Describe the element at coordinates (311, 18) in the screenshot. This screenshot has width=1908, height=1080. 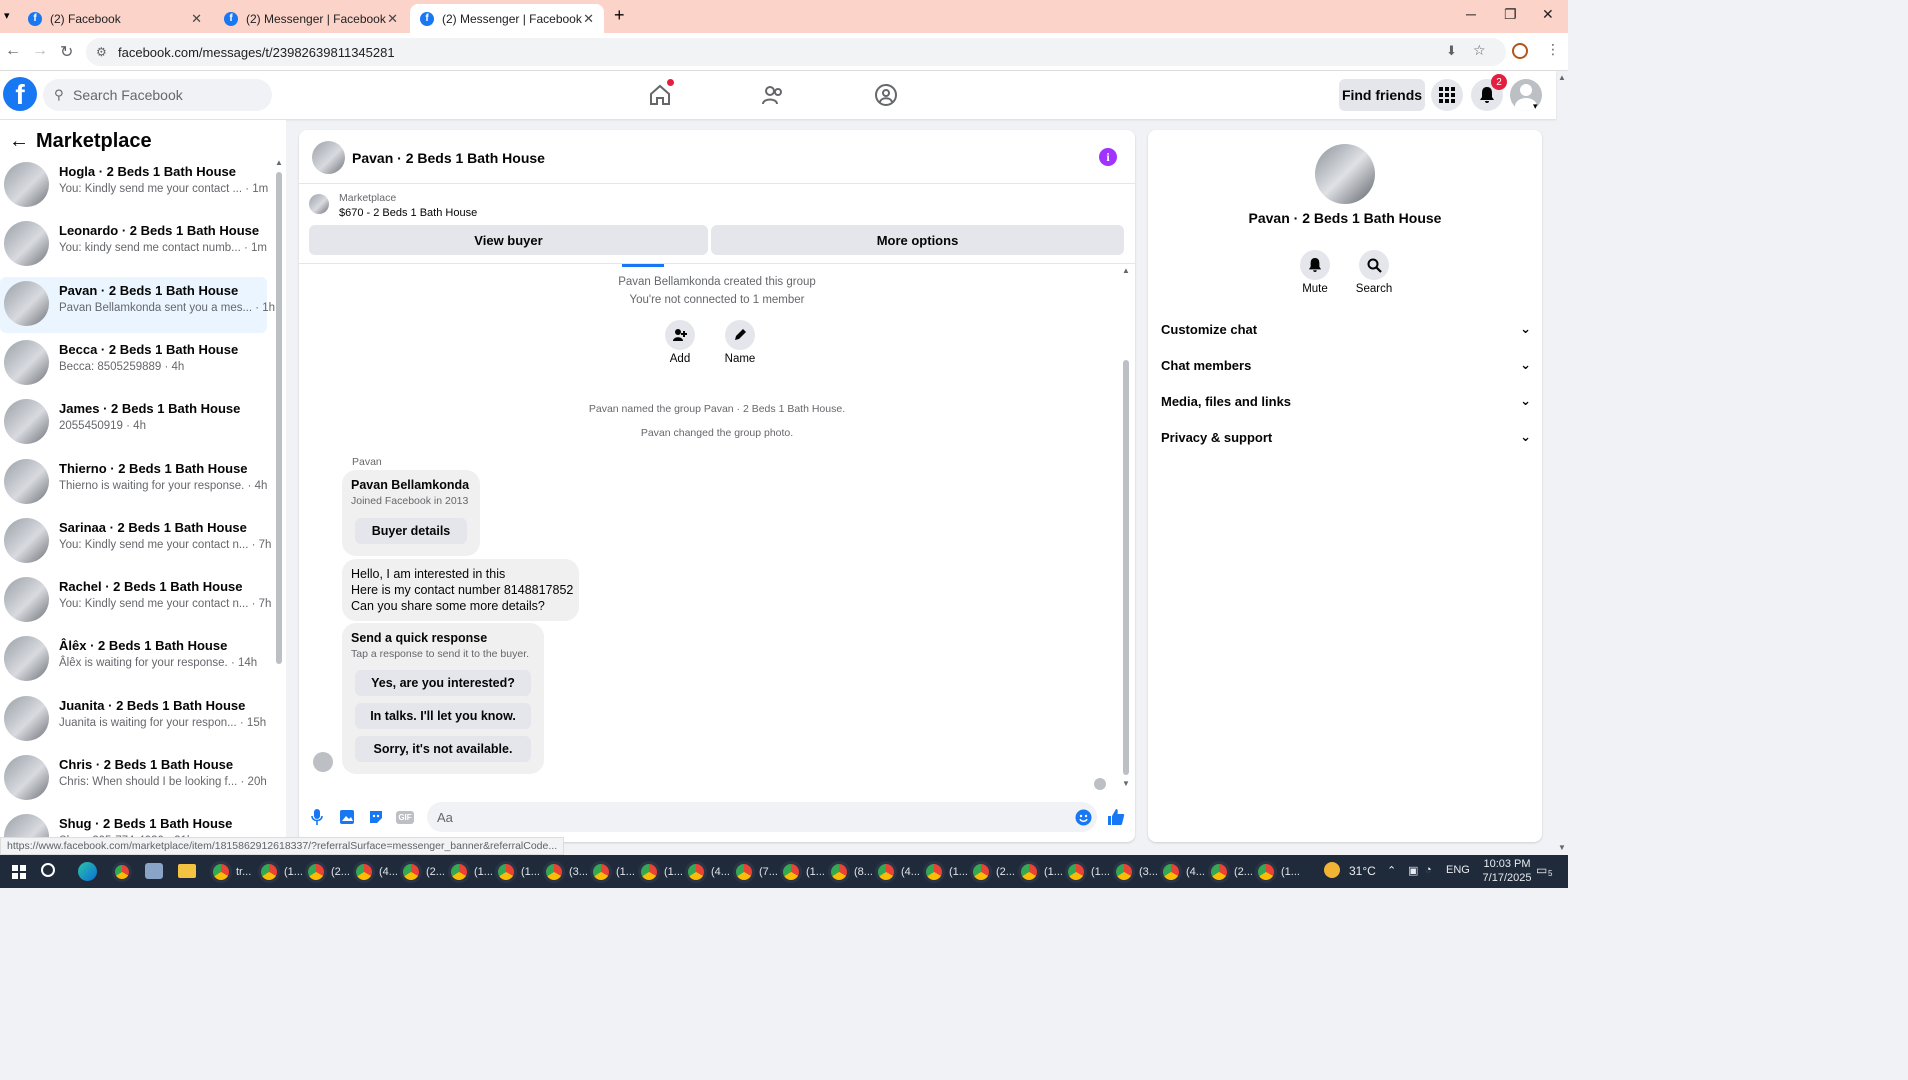
I see `browser-tab-2: f (2) Messenger | Facebook ✕` at that location.